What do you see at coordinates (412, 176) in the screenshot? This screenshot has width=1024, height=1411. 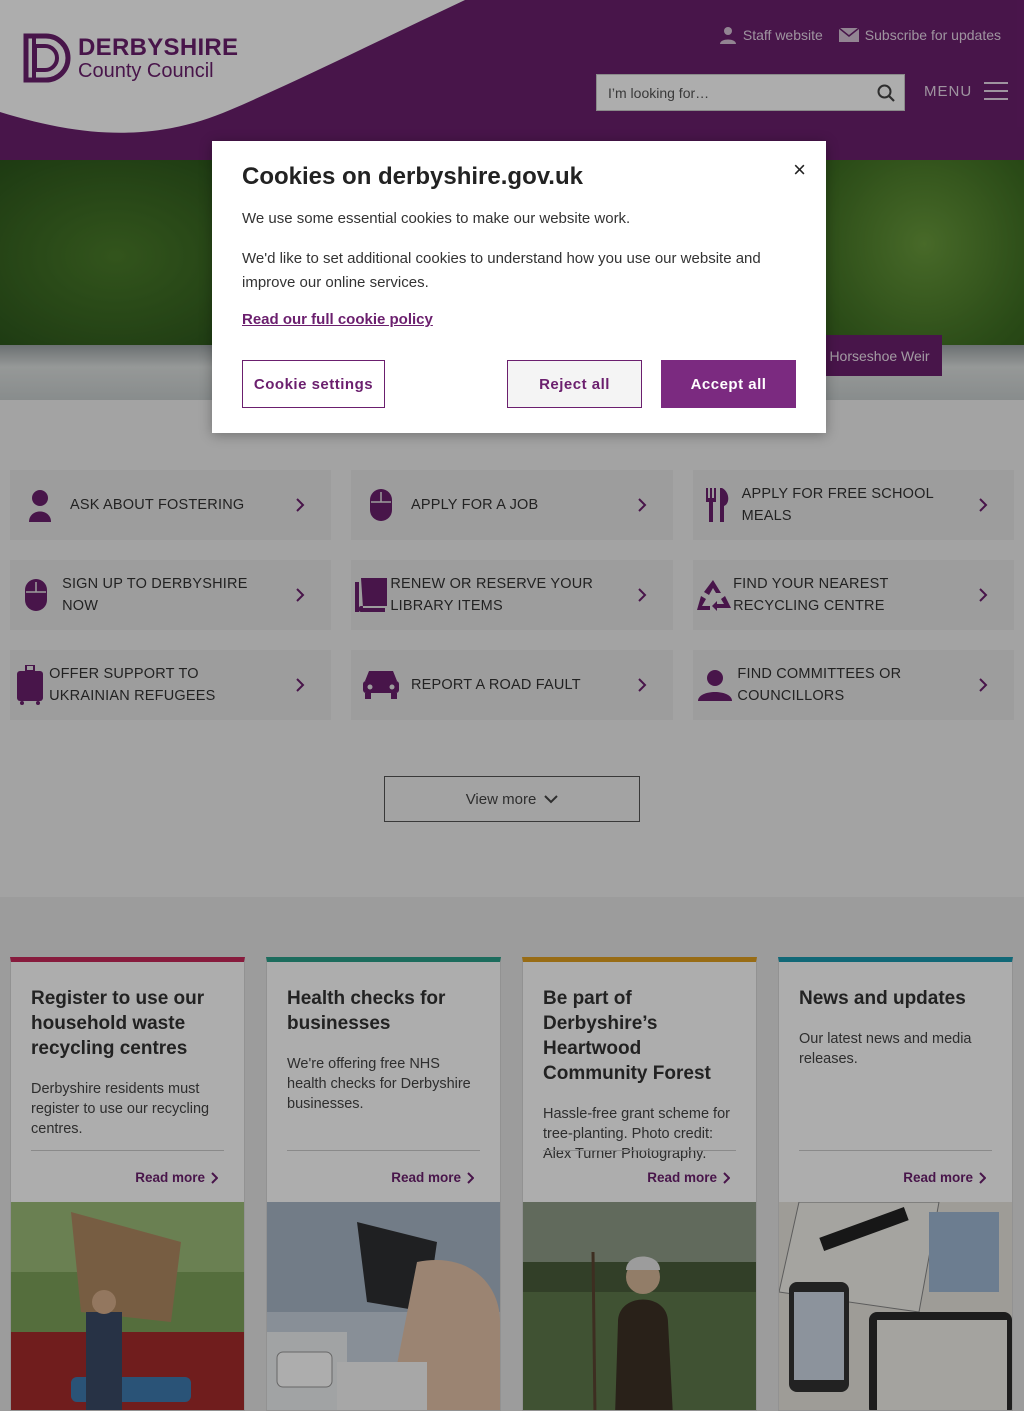 I see `cookie-dialog-title: Cookies on derbyshire.gov.uk` at bounding box center [412, 176].